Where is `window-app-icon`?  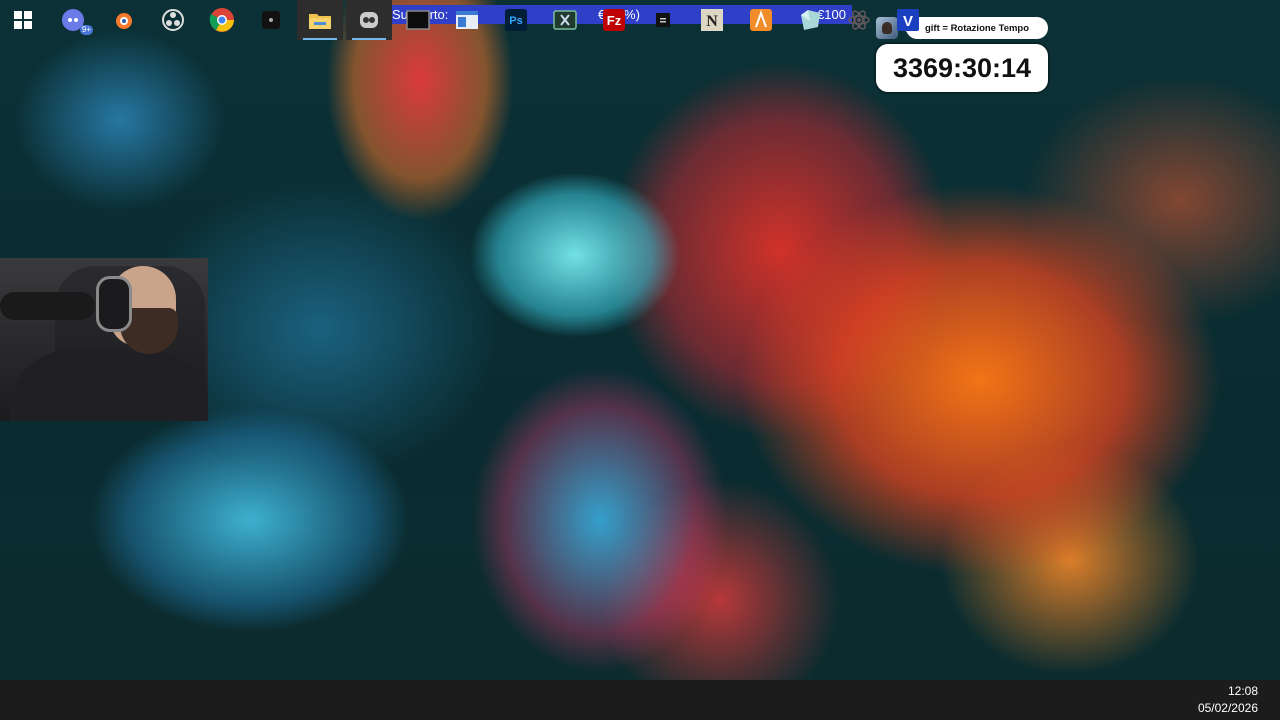 window-app-icon is located at coordinates (467, 20).